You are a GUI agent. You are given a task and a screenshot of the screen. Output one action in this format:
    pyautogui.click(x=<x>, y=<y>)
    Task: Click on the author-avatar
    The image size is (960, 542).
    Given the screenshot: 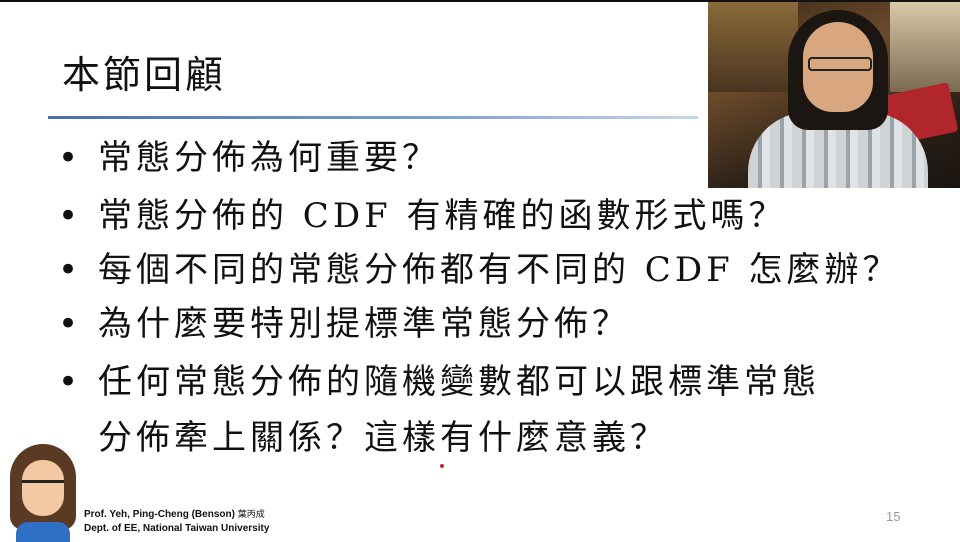 What is the action you would take?
    pyautogui.click(x=43, y=491)
    